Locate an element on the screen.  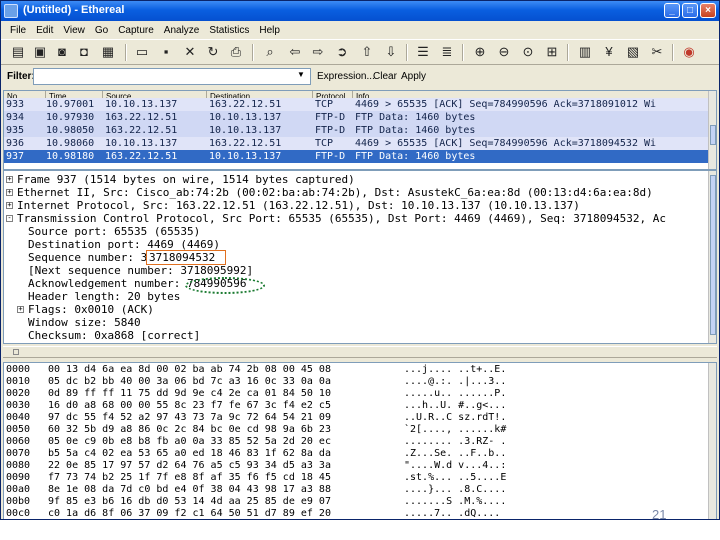
start-capture-icon: ◙ is located at coordinates (62, 52).